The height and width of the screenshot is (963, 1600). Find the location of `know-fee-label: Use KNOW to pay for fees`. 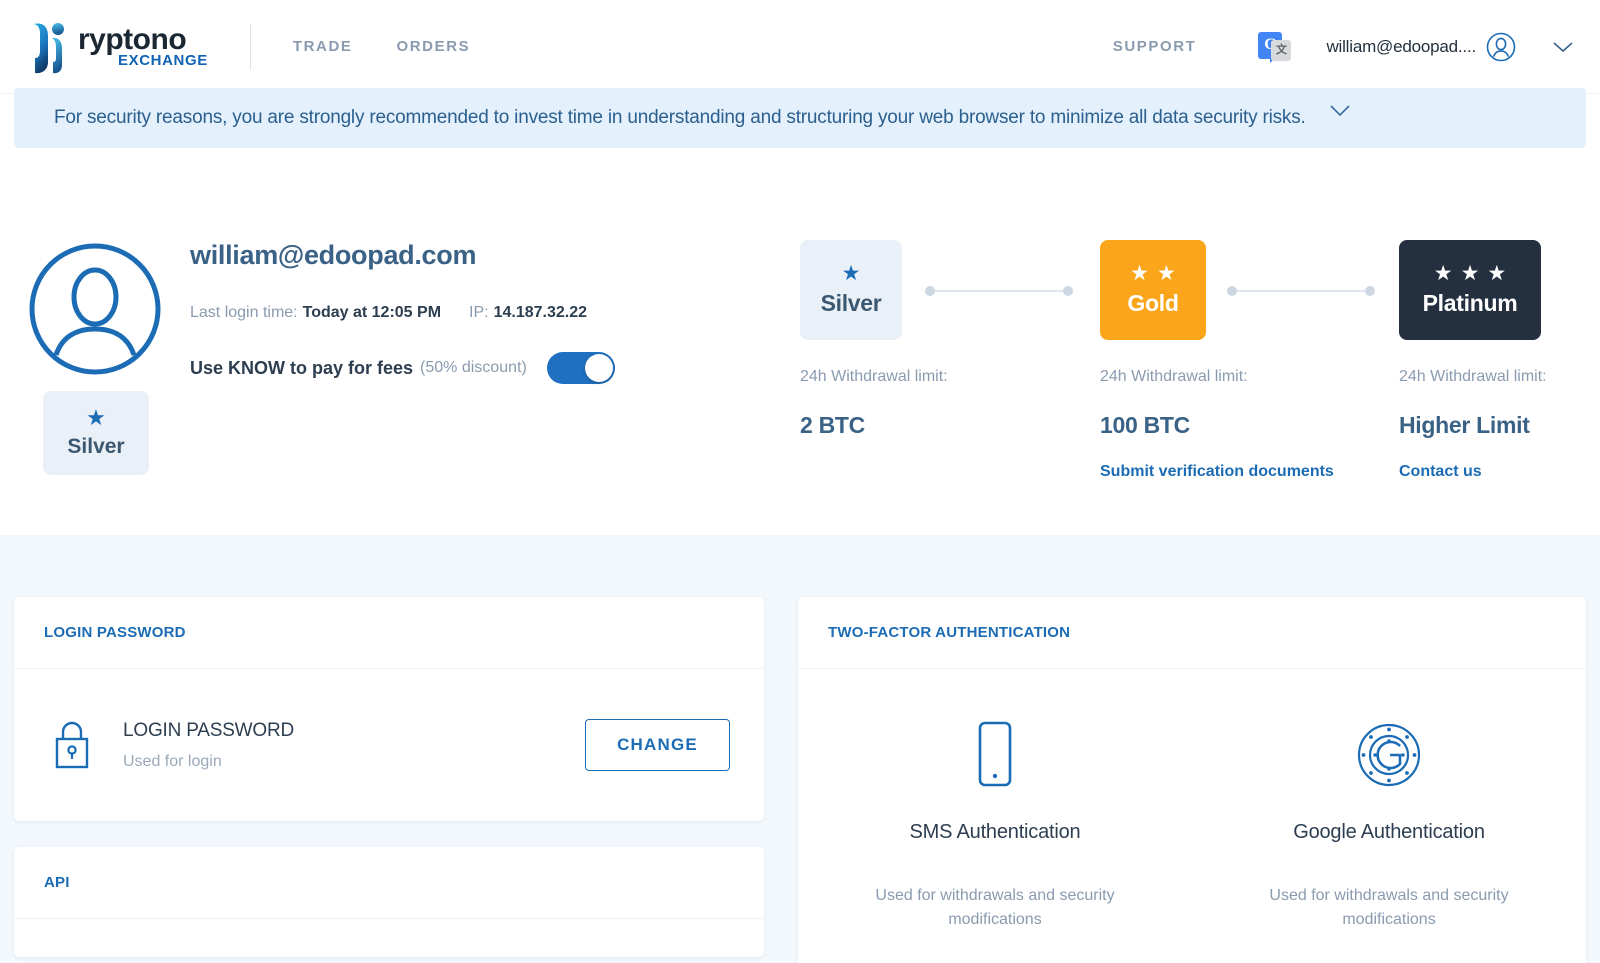

know-fee-label: Use KNOW to pay for fees is located at coordinates (302, 367).